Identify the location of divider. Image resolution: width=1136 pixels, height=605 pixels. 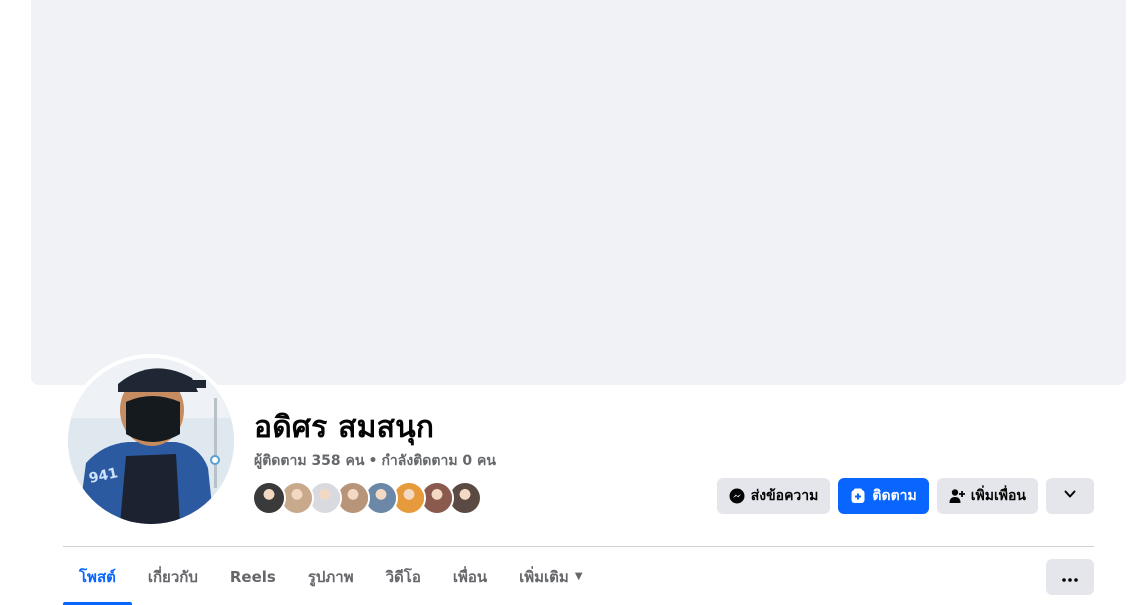
(578, 546).